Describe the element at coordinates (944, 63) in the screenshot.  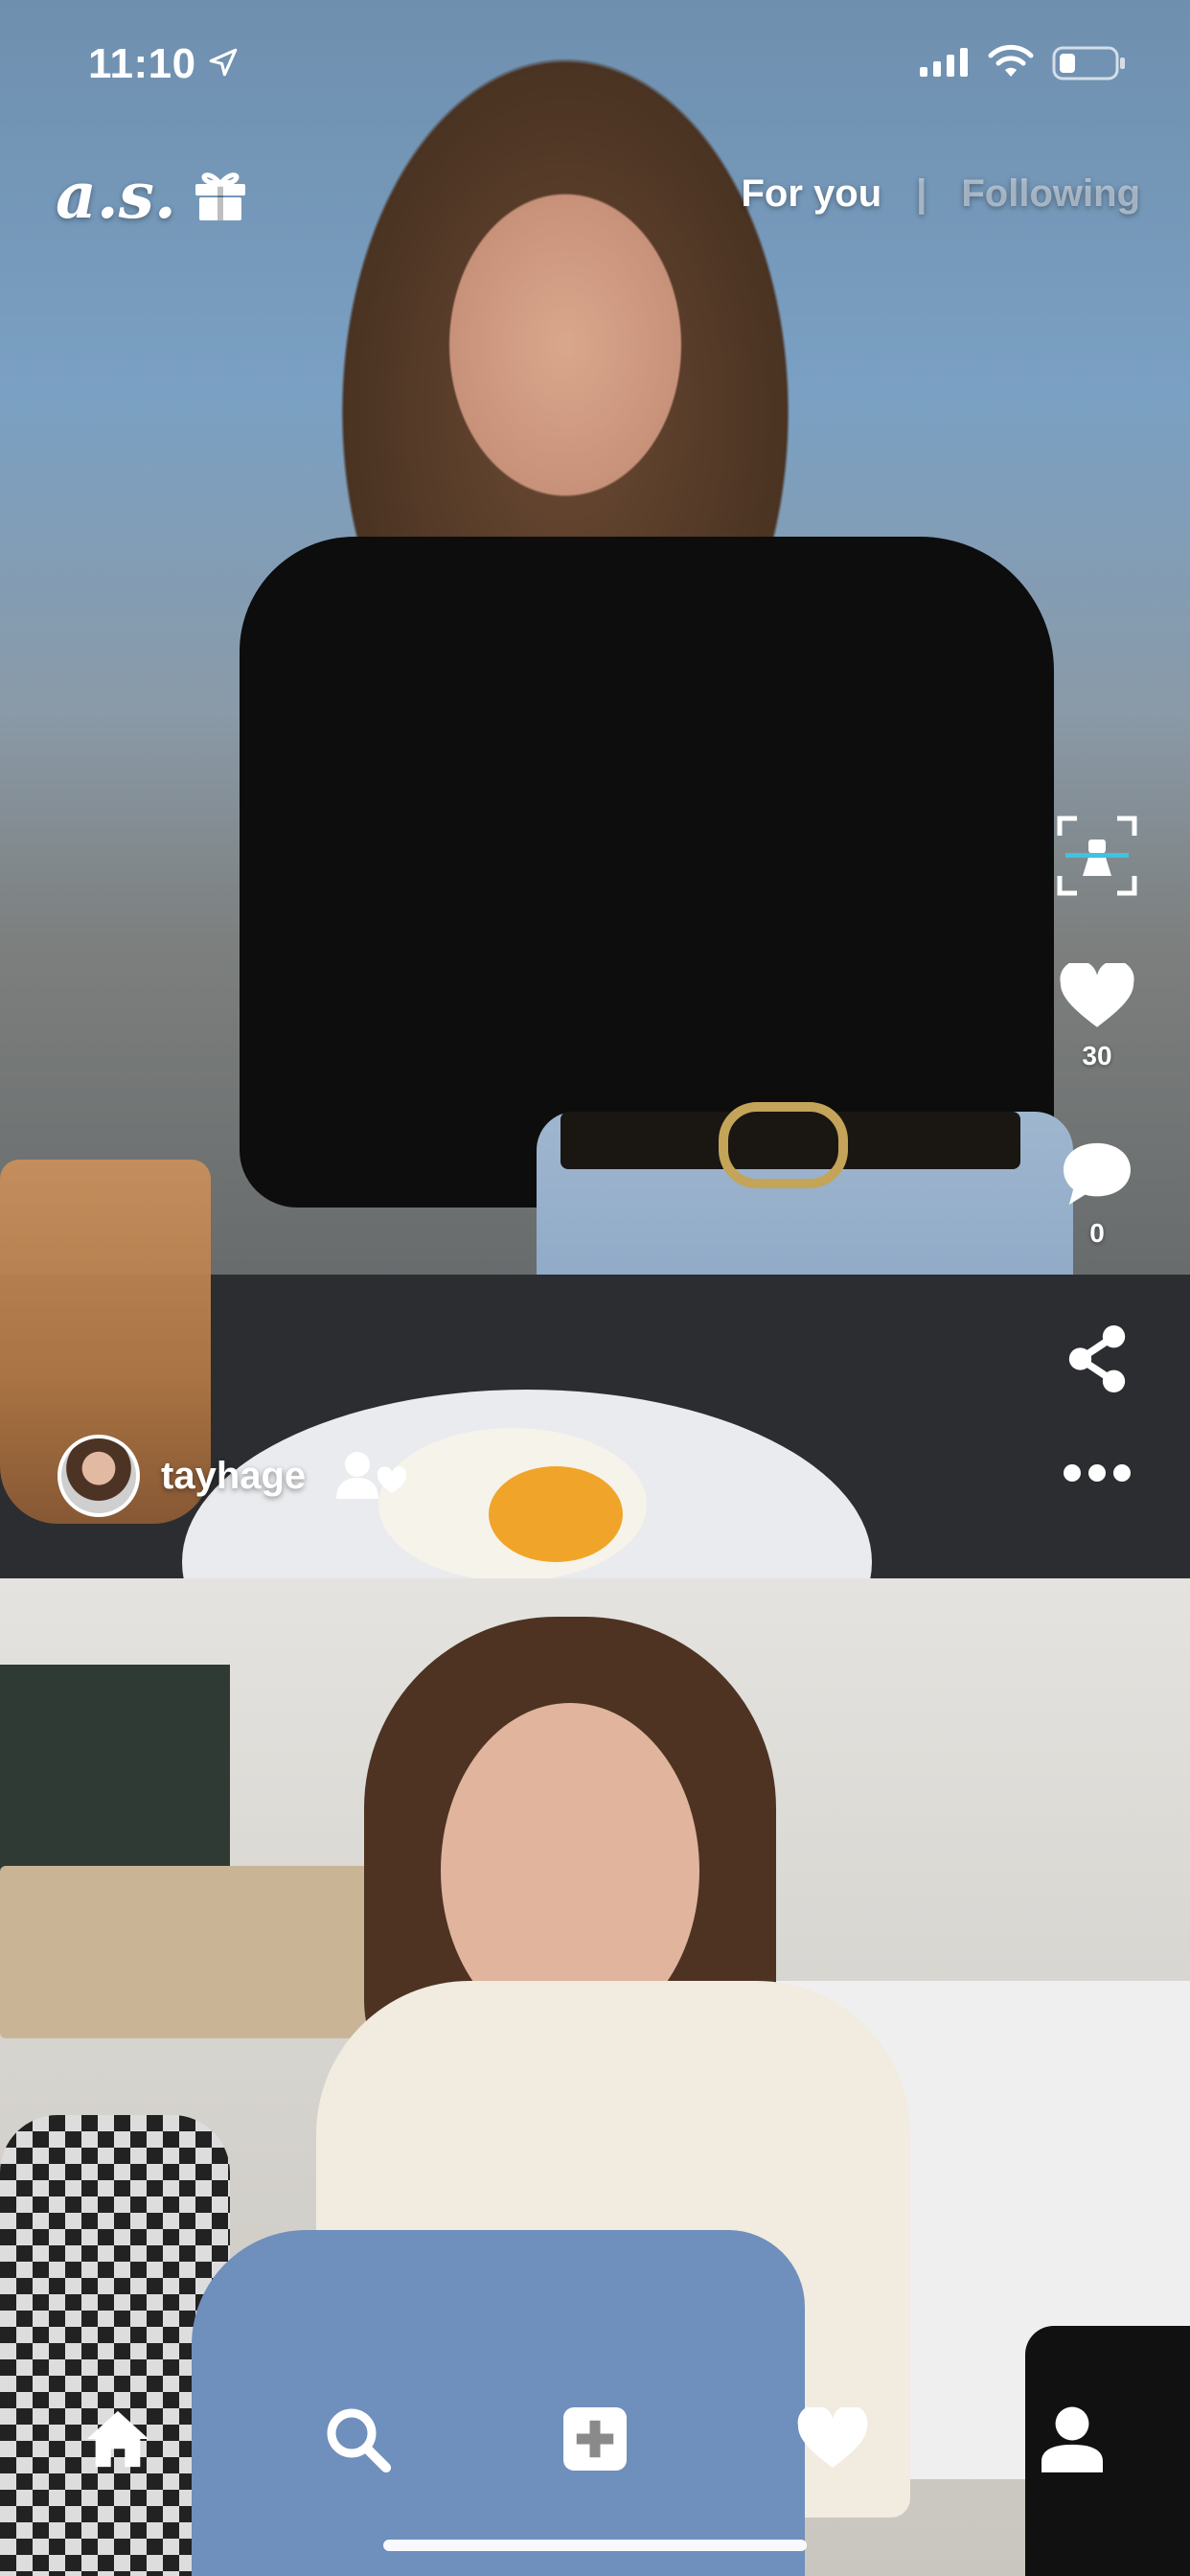
I see `cellular-signal-icon` at that location.